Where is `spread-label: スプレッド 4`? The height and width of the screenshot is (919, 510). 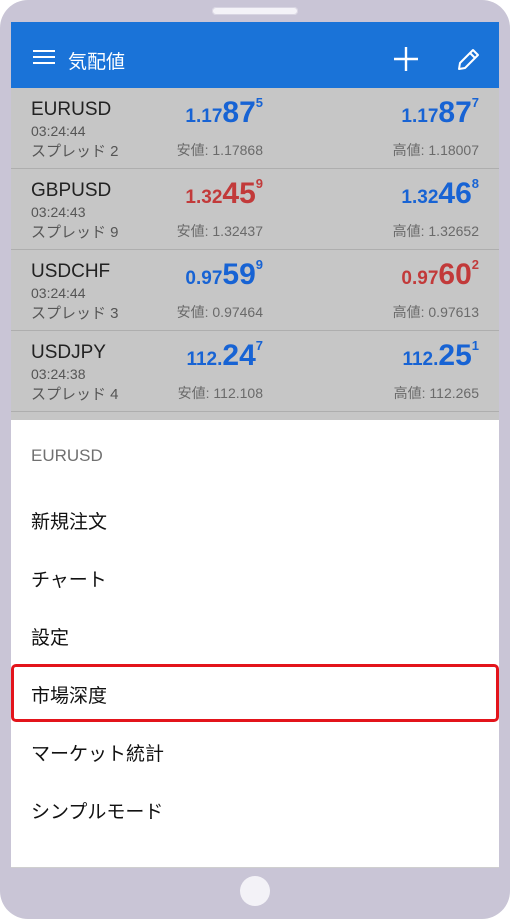 spread-label: スプレッド 4 is located at coordinates (75, 394).